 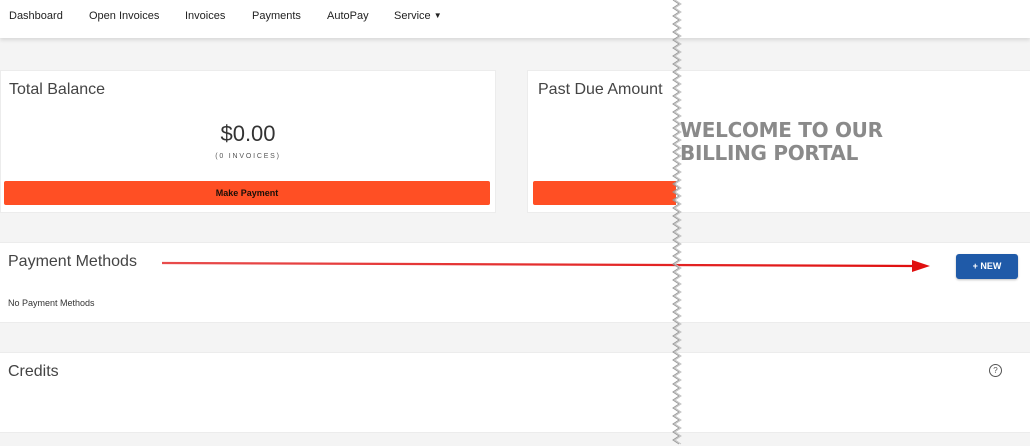 What do you see at coordinates (348, 16) in the screenshot?
I see `nav-autopay: AutoPay` at bounding box center [348, 16].